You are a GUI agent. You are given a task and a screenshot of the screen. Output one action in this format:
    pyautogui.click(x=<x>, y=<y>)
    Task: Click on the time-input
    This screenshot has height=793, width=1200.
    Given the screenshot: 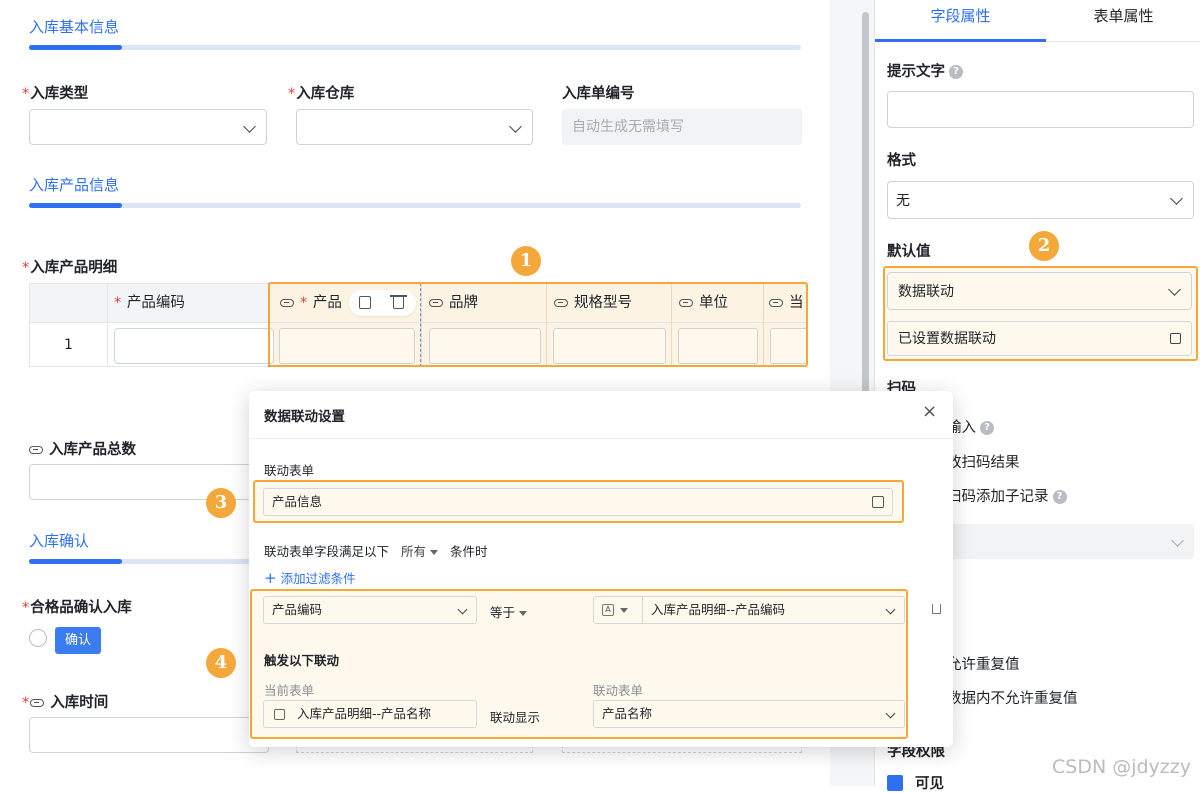 What is the action you would take?
    pyautogui.click(x=149, y=735)
    